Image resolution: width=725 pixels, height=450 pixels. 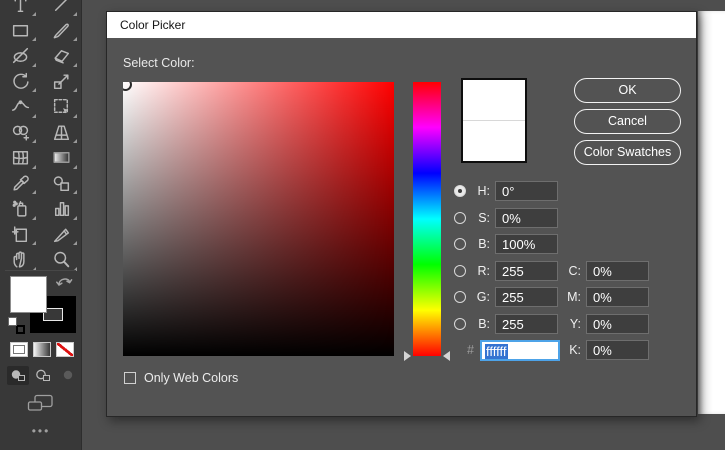 I want to click on line-segment-icon, so click(x=61, y=6).